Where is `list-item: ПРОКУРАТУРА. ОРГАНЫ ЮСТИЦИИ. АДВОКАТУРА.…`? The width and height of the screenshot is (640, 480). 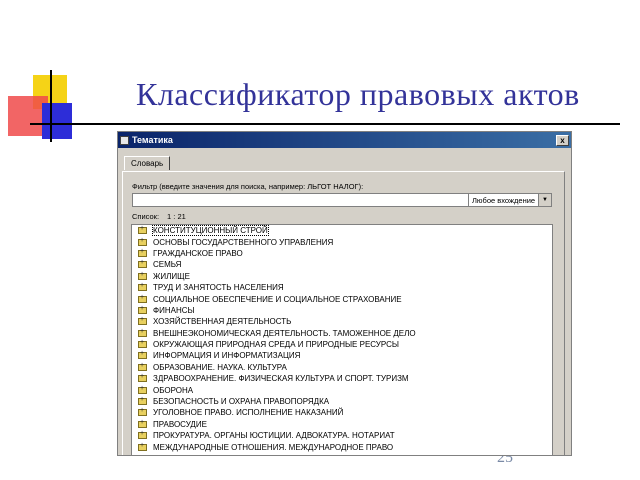
list-item: ПРОКУРАТУРА. ОРГАНЫ ЮСТИЦИИ. АДВОКАТУРА.… is located at coordinates (342, 435).